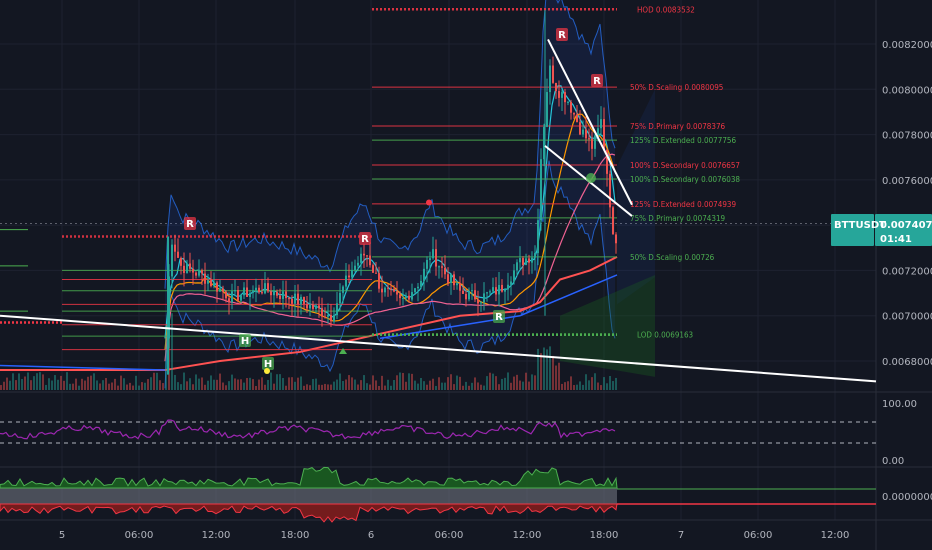  I want to click on y-tick-label: 0.0076000, so click(907, 181).